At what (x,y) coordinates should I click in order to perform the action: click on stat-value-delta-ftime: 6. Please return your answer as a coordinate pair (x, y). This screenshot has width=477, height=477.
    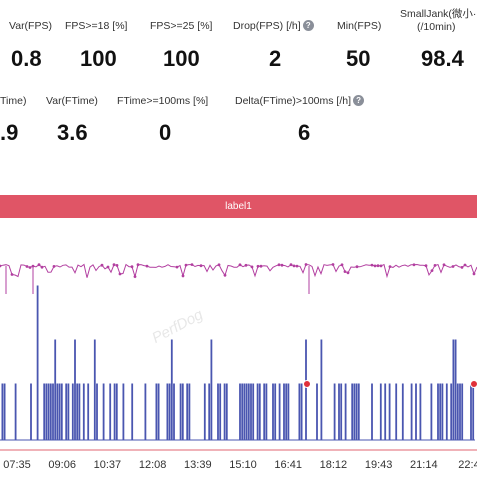
    Looking at the image, I should click on (304, 132).